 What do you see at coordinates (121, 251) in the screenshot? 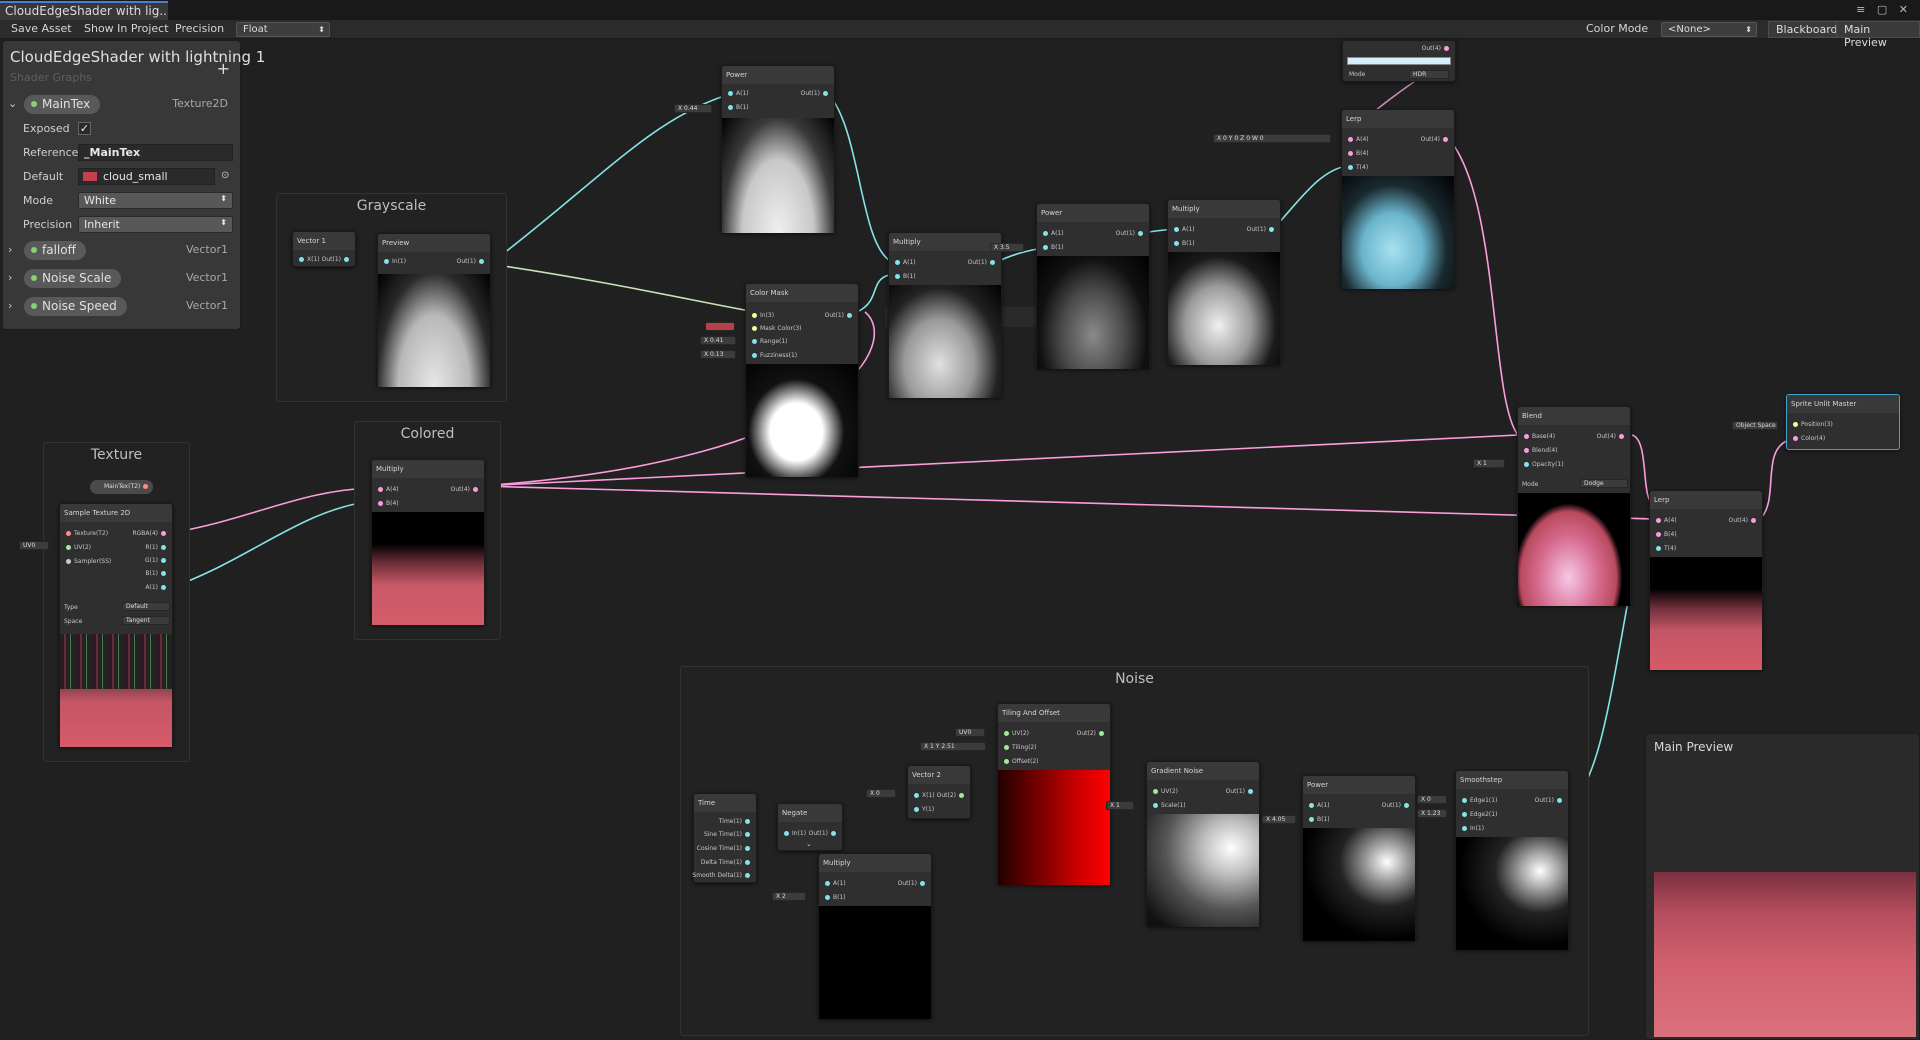
I see `property-falloff: › falloff Vector1` at bounding box center [121, 251].